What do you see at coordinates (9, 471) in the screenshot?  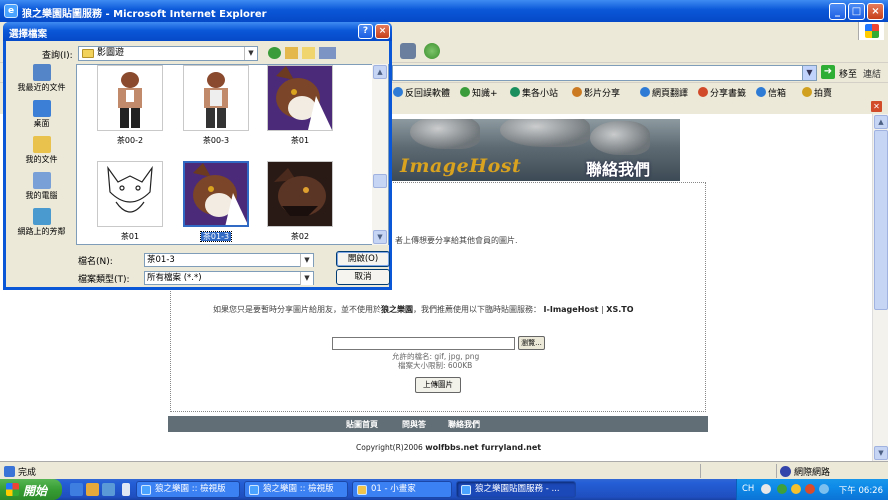 I see `page-icon` at bounding box center [9, 471].